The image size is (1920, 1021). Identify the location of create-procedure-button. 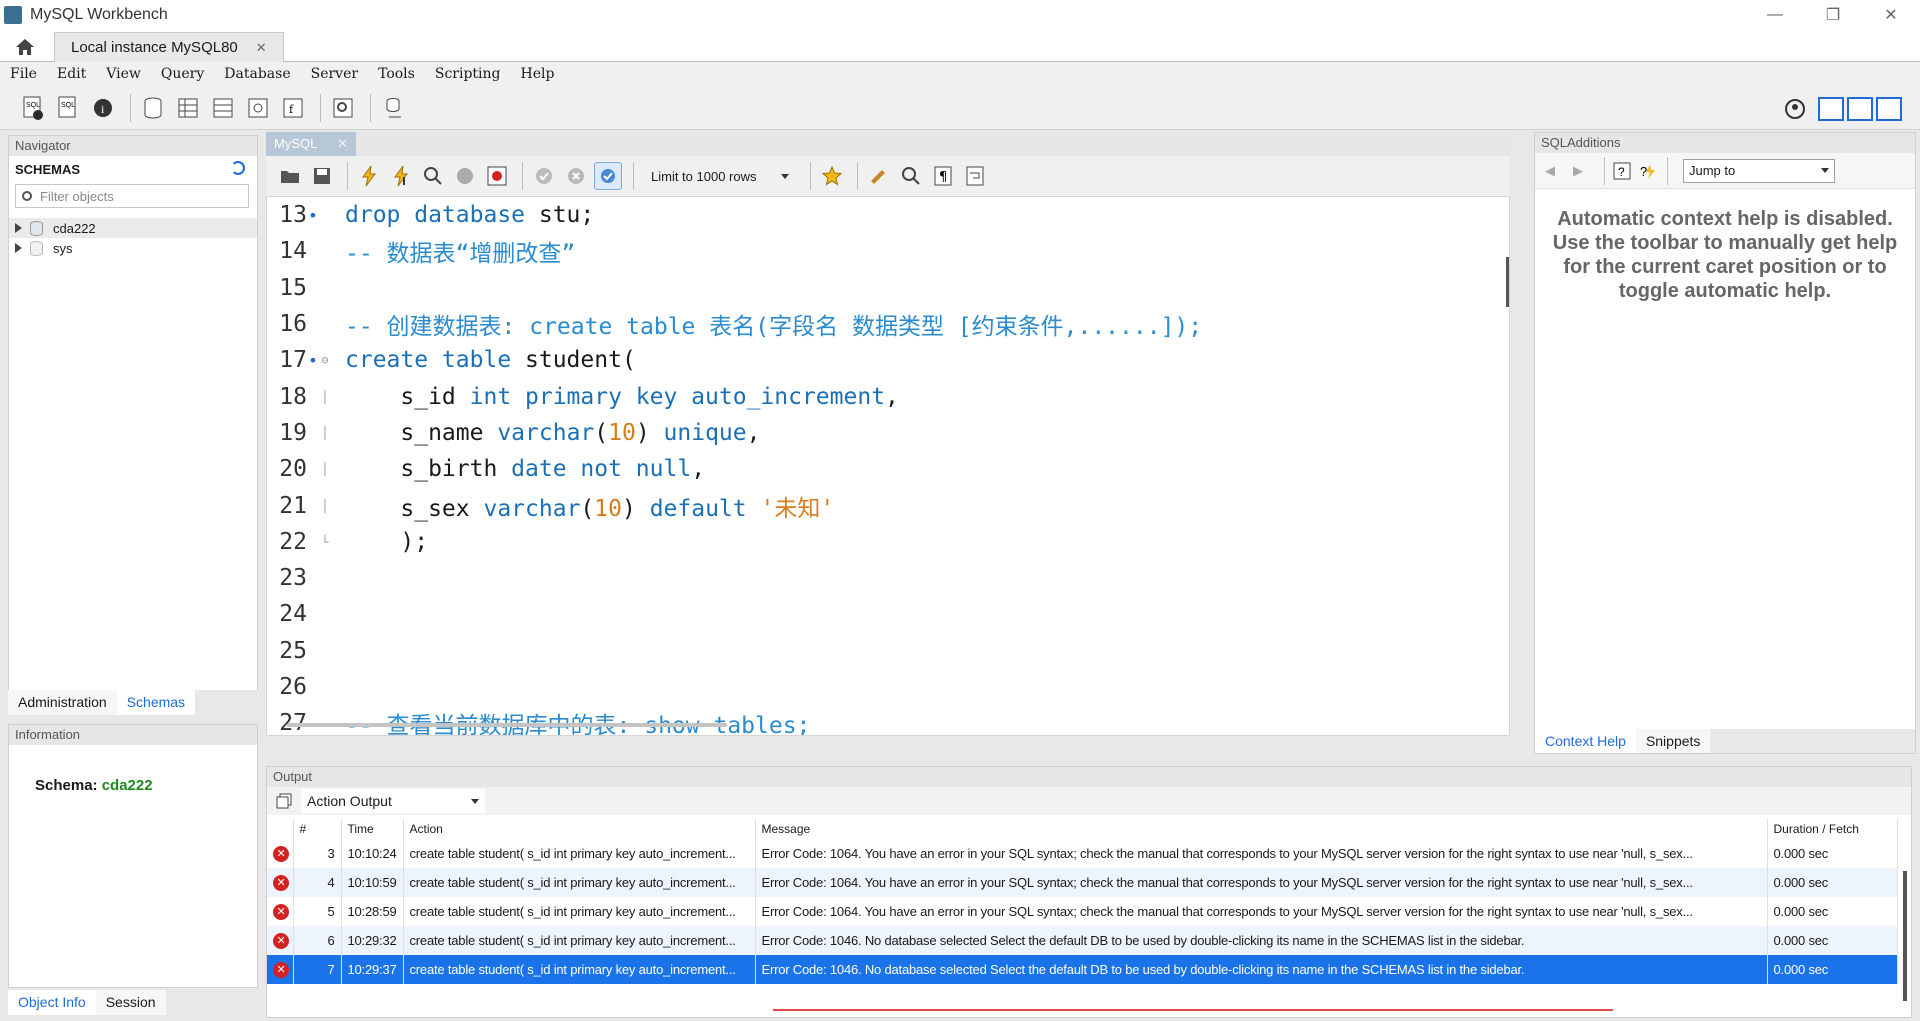
(258, 108).